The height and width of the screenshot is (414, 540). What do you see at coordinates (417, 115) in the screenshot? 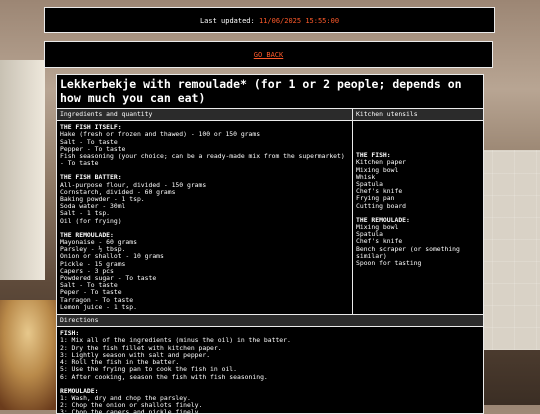
I see `utensils-header: Kitchen utensils` at bounding box center [417, 115].